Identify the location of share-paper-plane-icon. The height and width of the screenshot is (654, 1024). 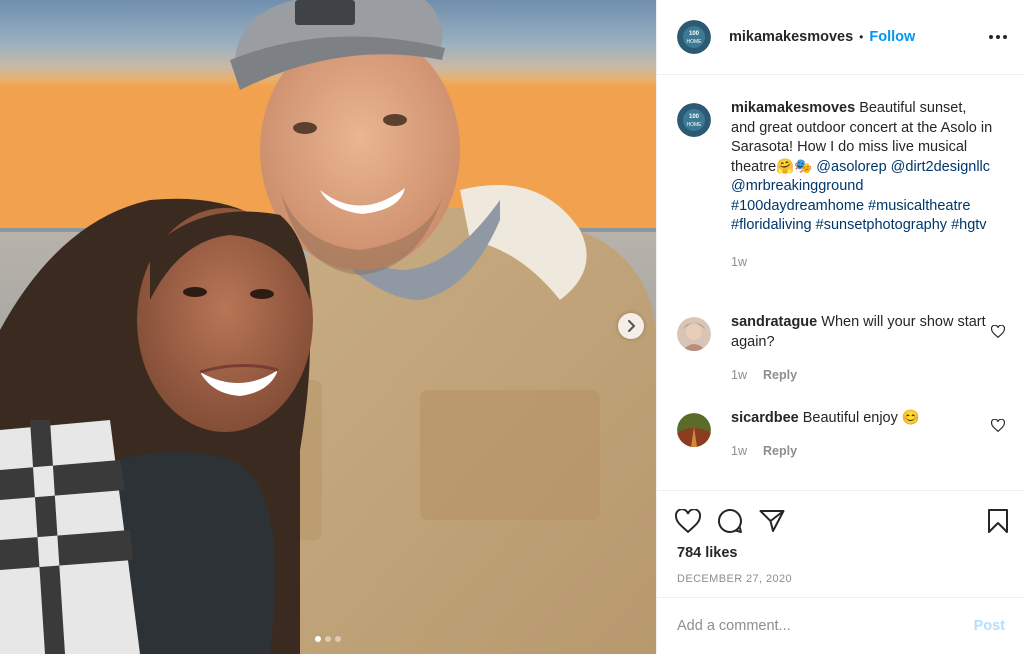
(772, 521).